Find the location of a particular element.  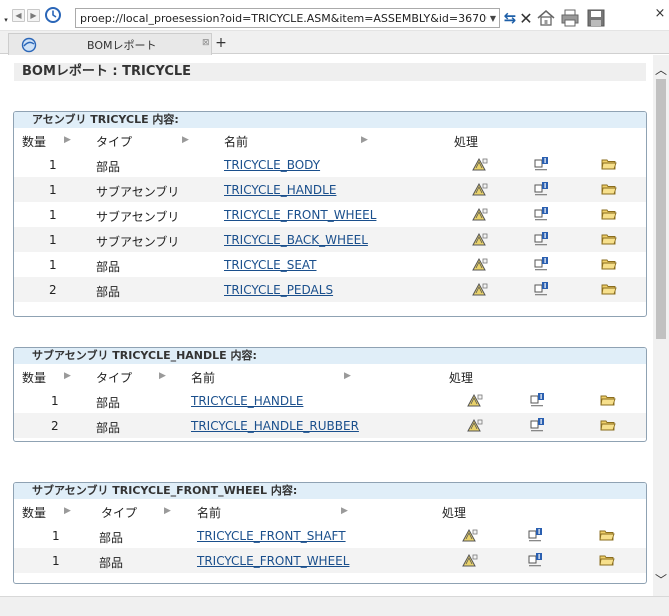

new-tab-button: + is located at coordinates (221, 43).